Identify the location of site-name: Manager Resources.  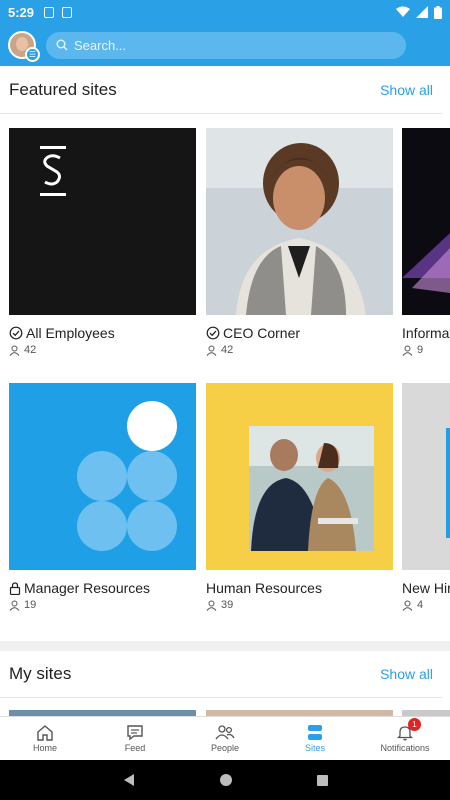
(87, 588).